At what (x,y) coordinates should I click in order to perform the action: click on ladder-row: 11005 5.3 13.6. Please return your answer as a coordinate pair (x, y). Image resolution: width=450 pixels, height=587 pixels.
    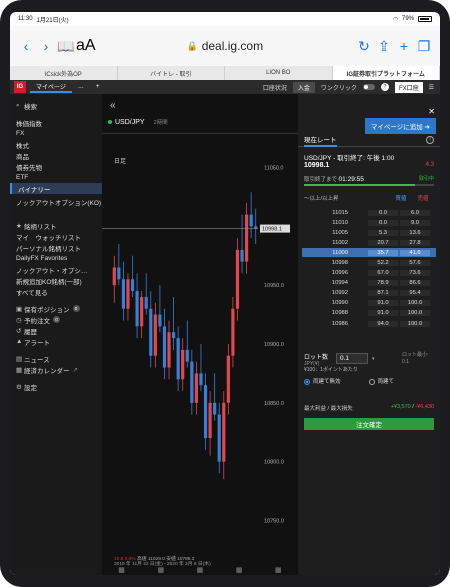
    Looking at the image, I should click on (369, 233).